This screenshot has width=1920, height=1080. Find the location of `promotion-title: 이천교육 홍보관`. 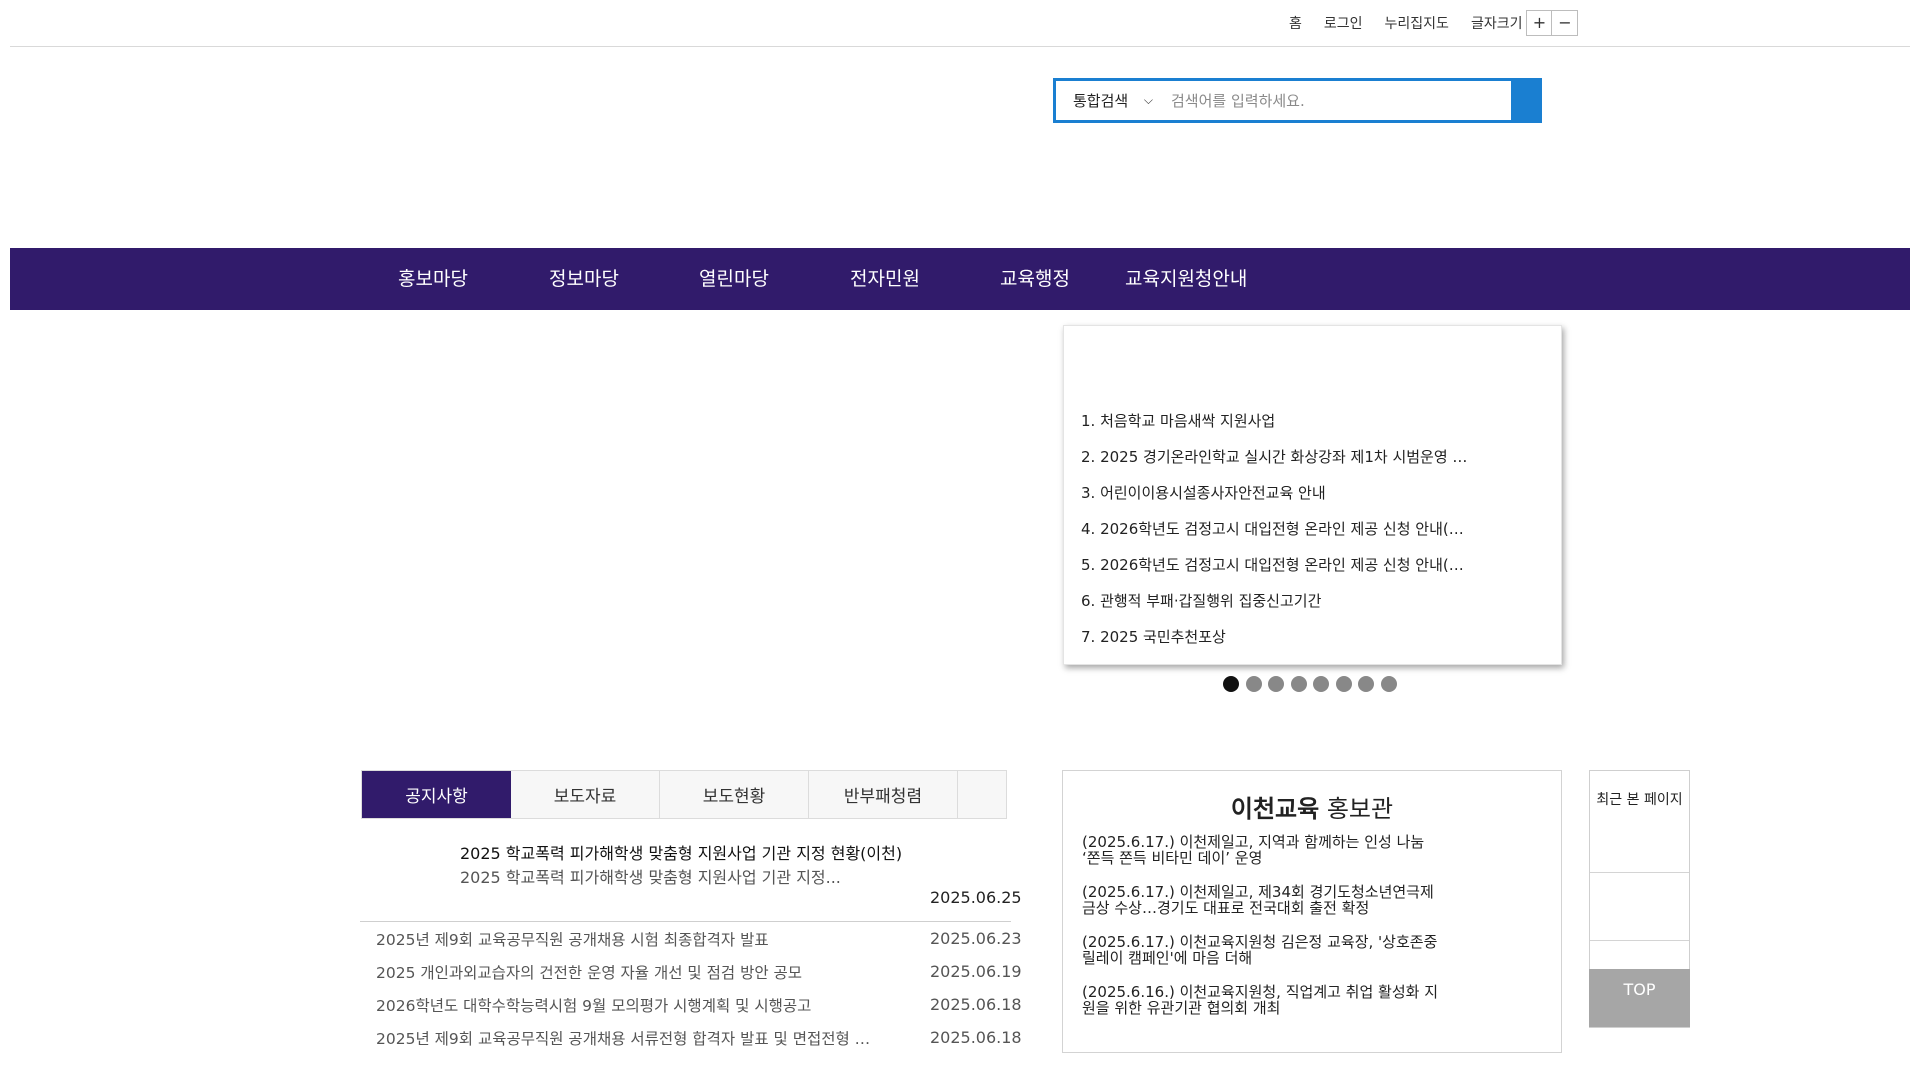

promotion-title: 이천교육 홍보관 is located at coordinates (1312, 806).